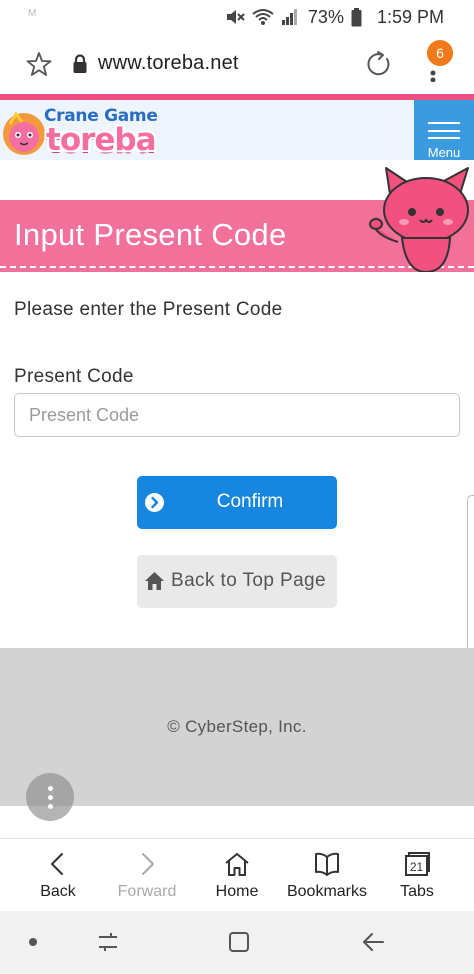 This screenshot has height=974, width=474. What do you see at coordinates (168, 63) in the screenshot?
I see `url-text: www.toreba.net` at bounding box center [168, 63].